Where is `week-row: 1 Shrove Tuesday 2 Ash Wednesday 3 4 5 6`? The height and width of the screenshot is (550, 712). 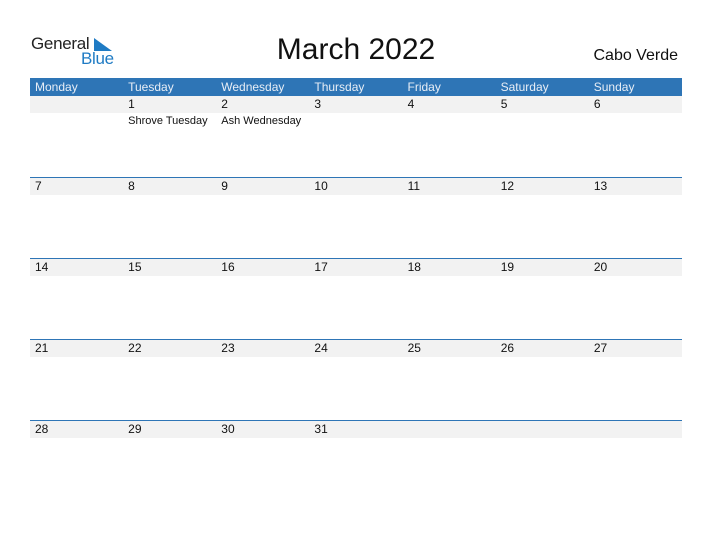
week-row: 1 Shrove Tuesday 2 Ash Wednesday 3 4 5 6 is located at coordinates (356, 136).